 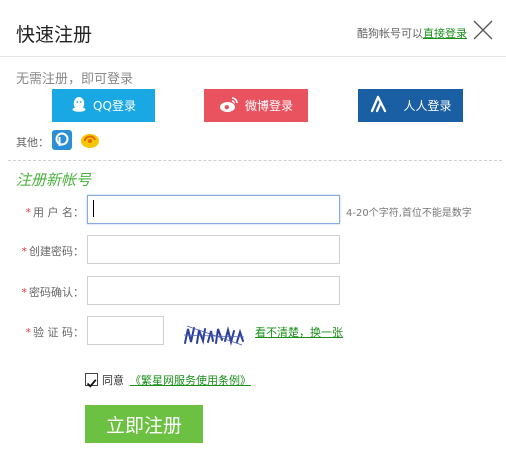 I want to click on terms-link: 《繁星网服务使用条例》, so click(x=190, y=380).